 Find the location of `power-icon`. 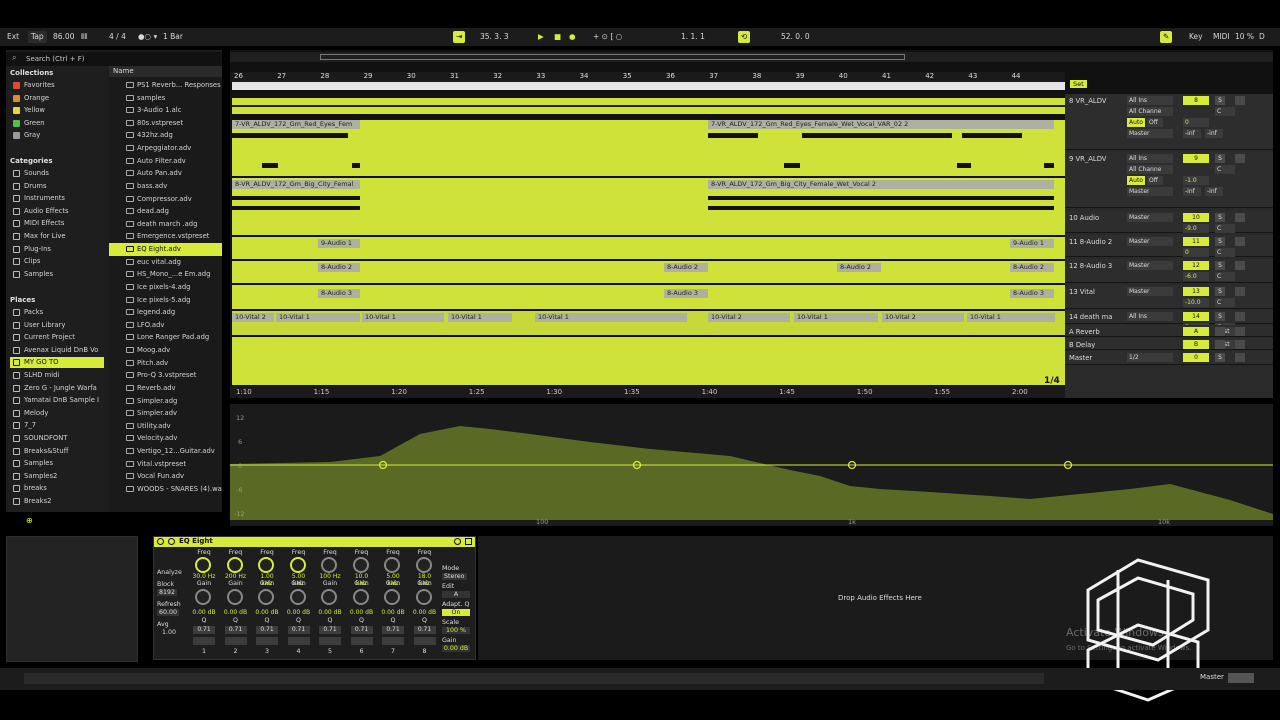

power-icon is located at coordinates (160, 541).